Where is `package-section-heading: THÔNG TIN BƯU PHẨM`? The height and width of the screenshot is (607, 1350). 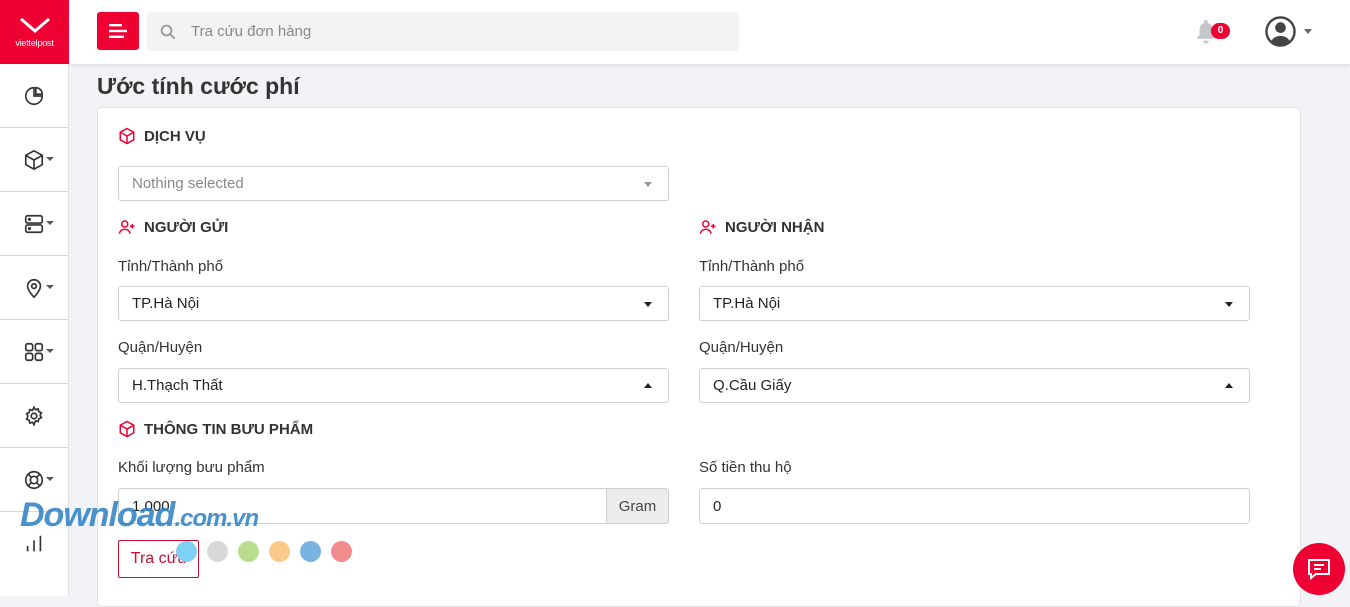
package-section-heading: THÔNG TIN BƯU PHẨM is located at coordinates (215, 429).